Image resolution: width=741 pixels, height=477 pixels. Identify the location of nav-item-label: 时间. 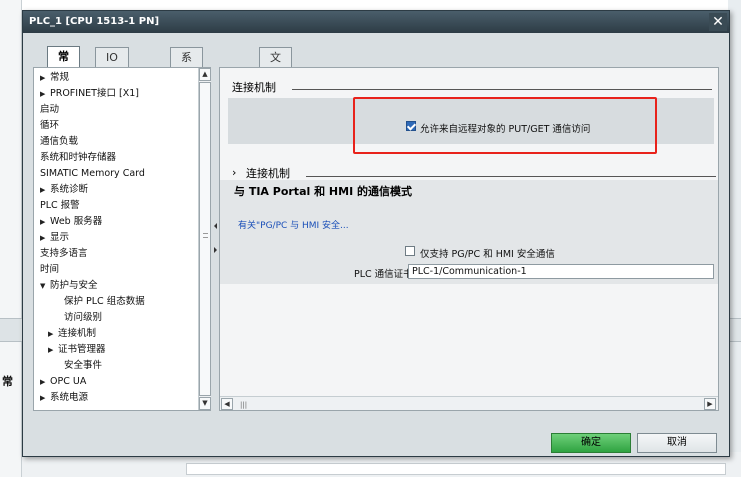
(50, 269).